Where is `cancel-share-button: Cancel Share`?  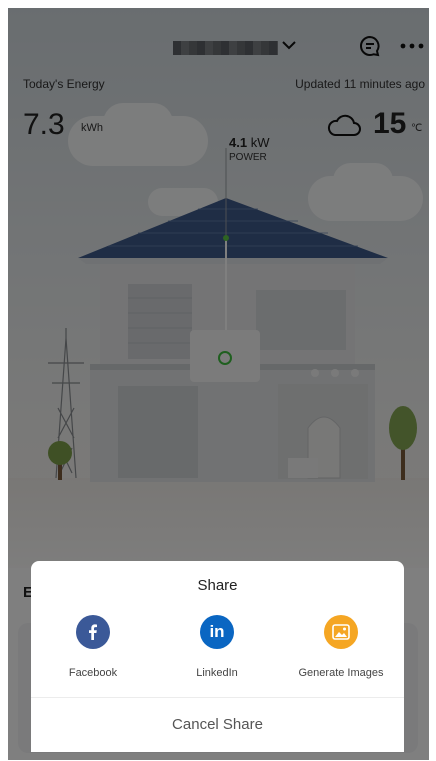 cancel-share-button: Cancel Share is located at coordinates (217, 725).